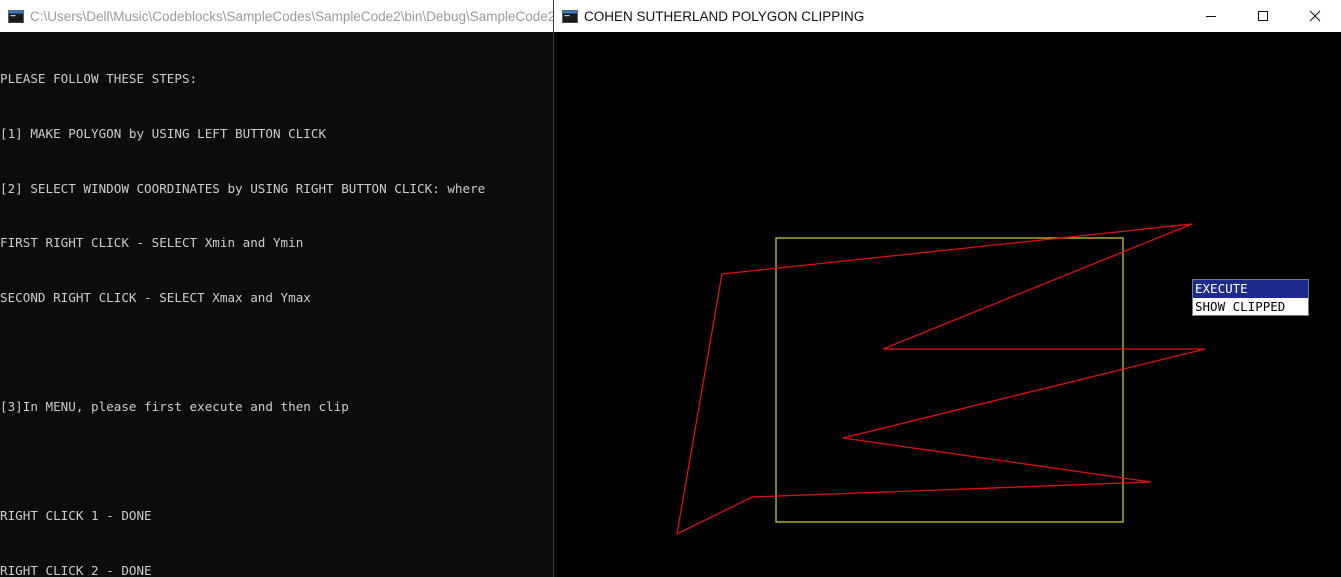 This screenshot has height=577, width=1341. Describe the element at coordinates (1250, 289) in the screenshot. I see `menu-item-execute: EXECUTE` at that location.